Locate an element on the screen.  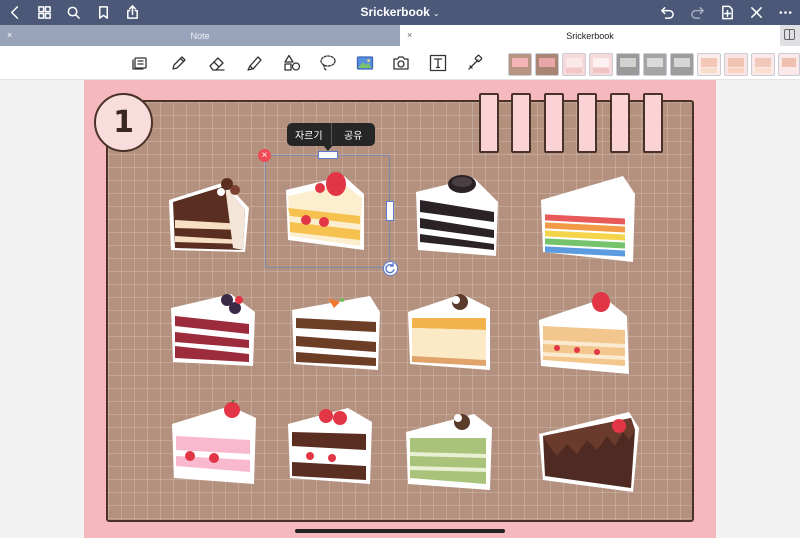
top-nav-bar: Srickerbook ⌄ is located at coordinates (400, 12).